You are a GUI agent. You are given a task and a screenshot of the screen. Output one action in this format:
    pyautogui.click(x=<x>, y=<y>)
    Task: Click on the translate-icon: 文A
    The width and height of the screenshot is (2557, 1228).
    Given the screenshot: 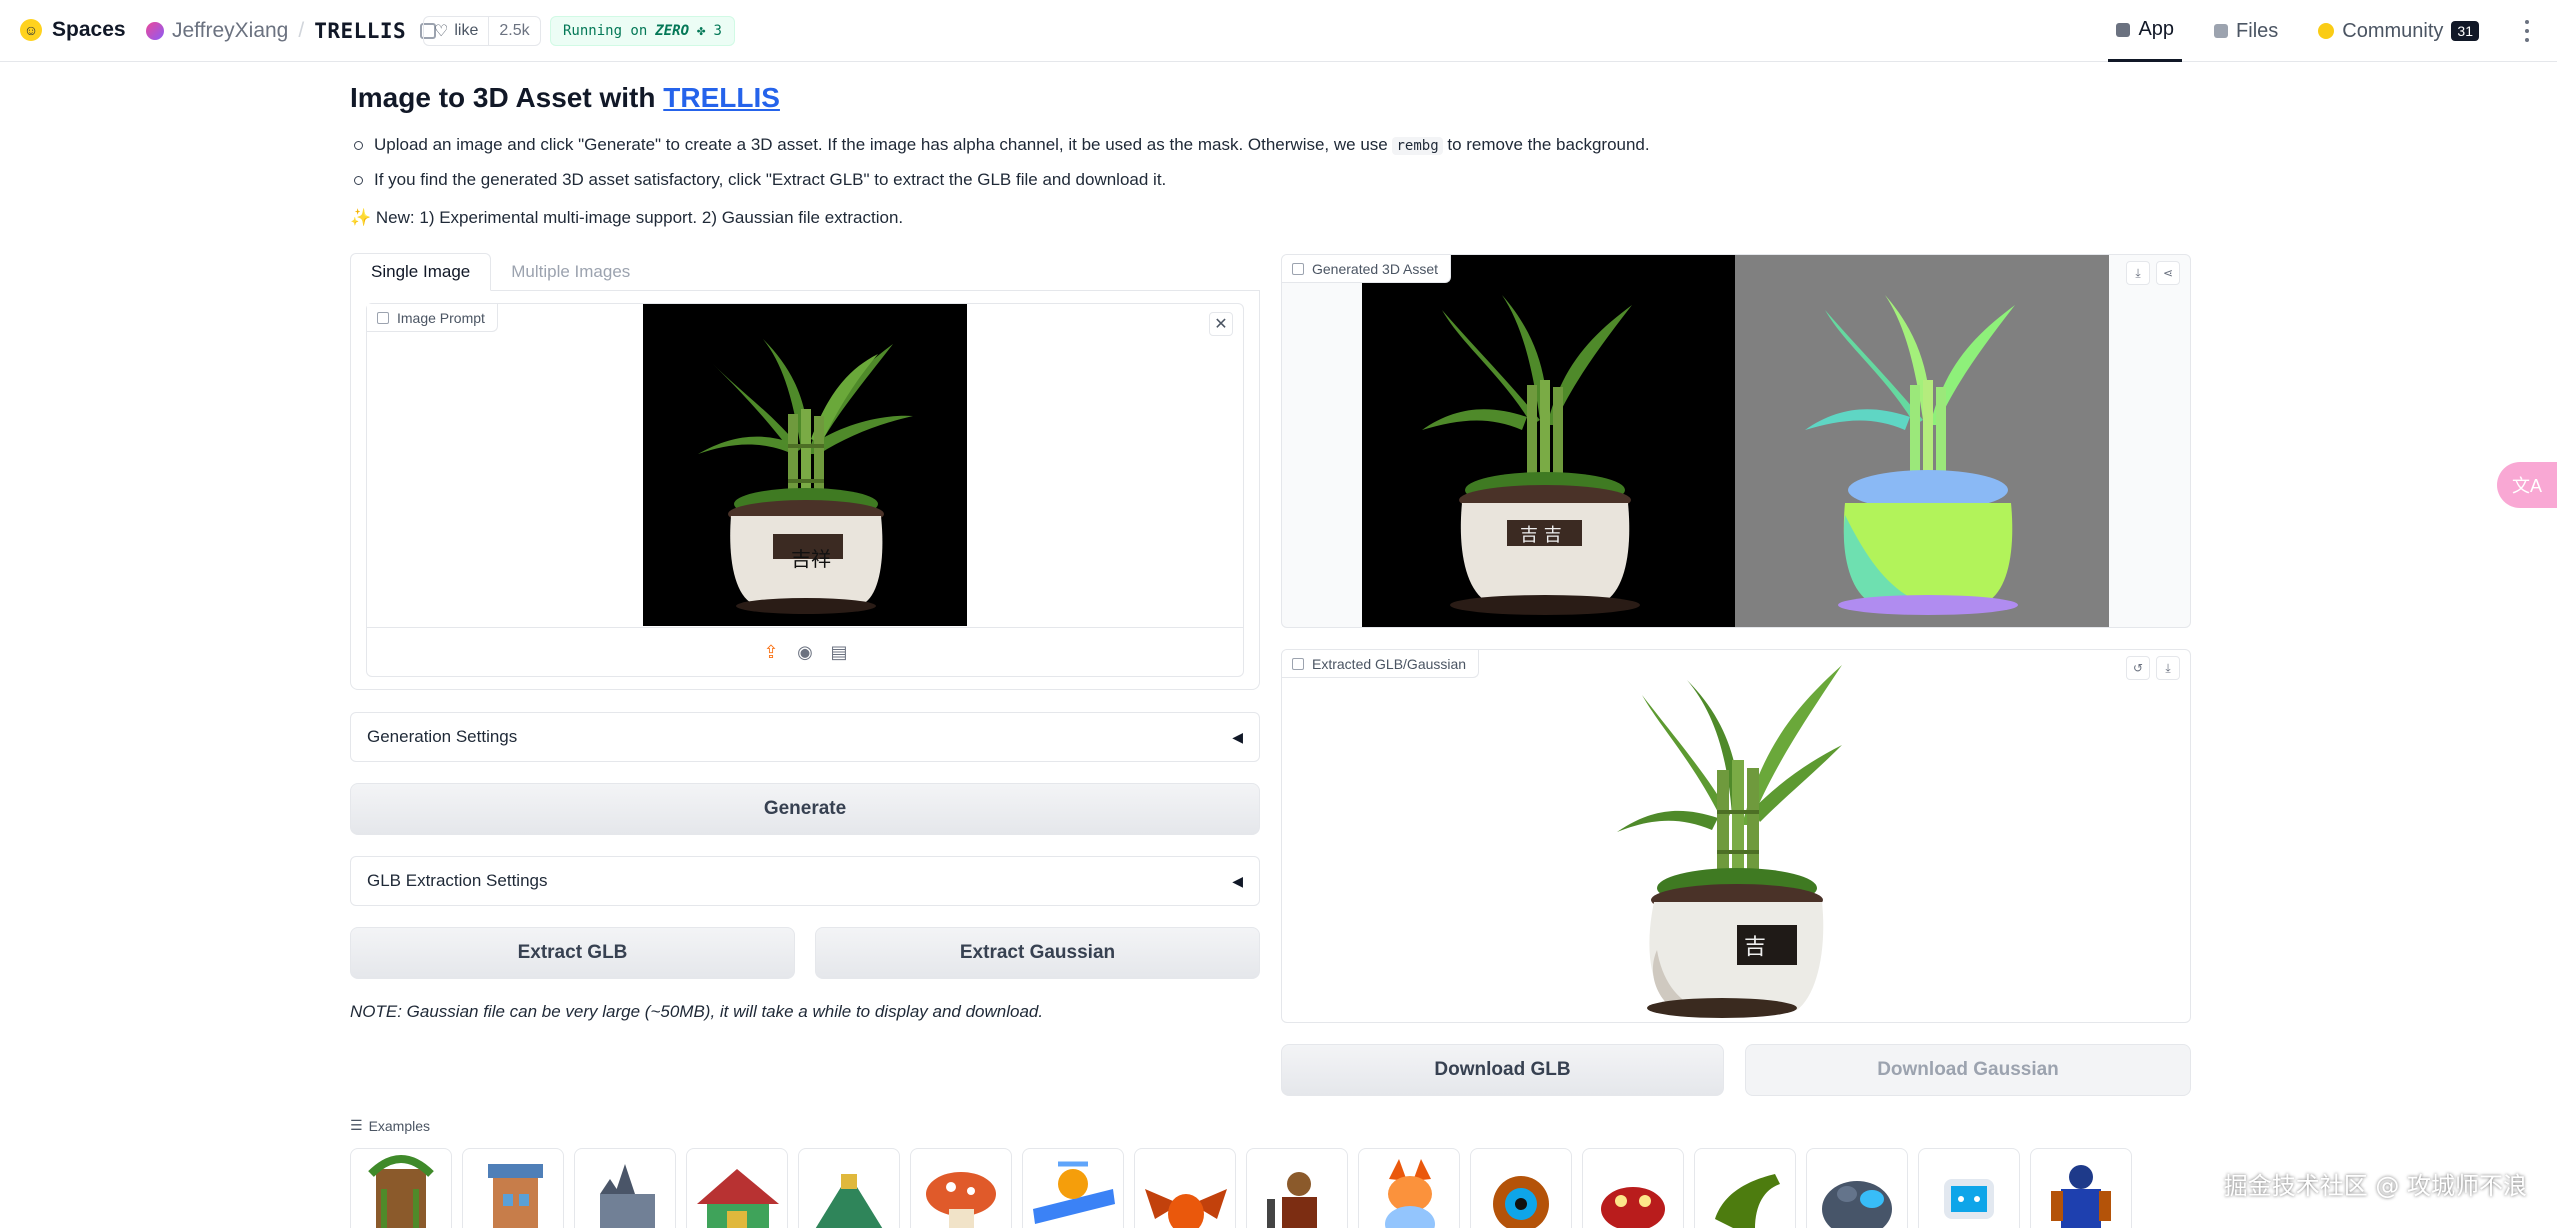 What is the action you would take?
    pyautogui.click(x=2527, y=485)
    